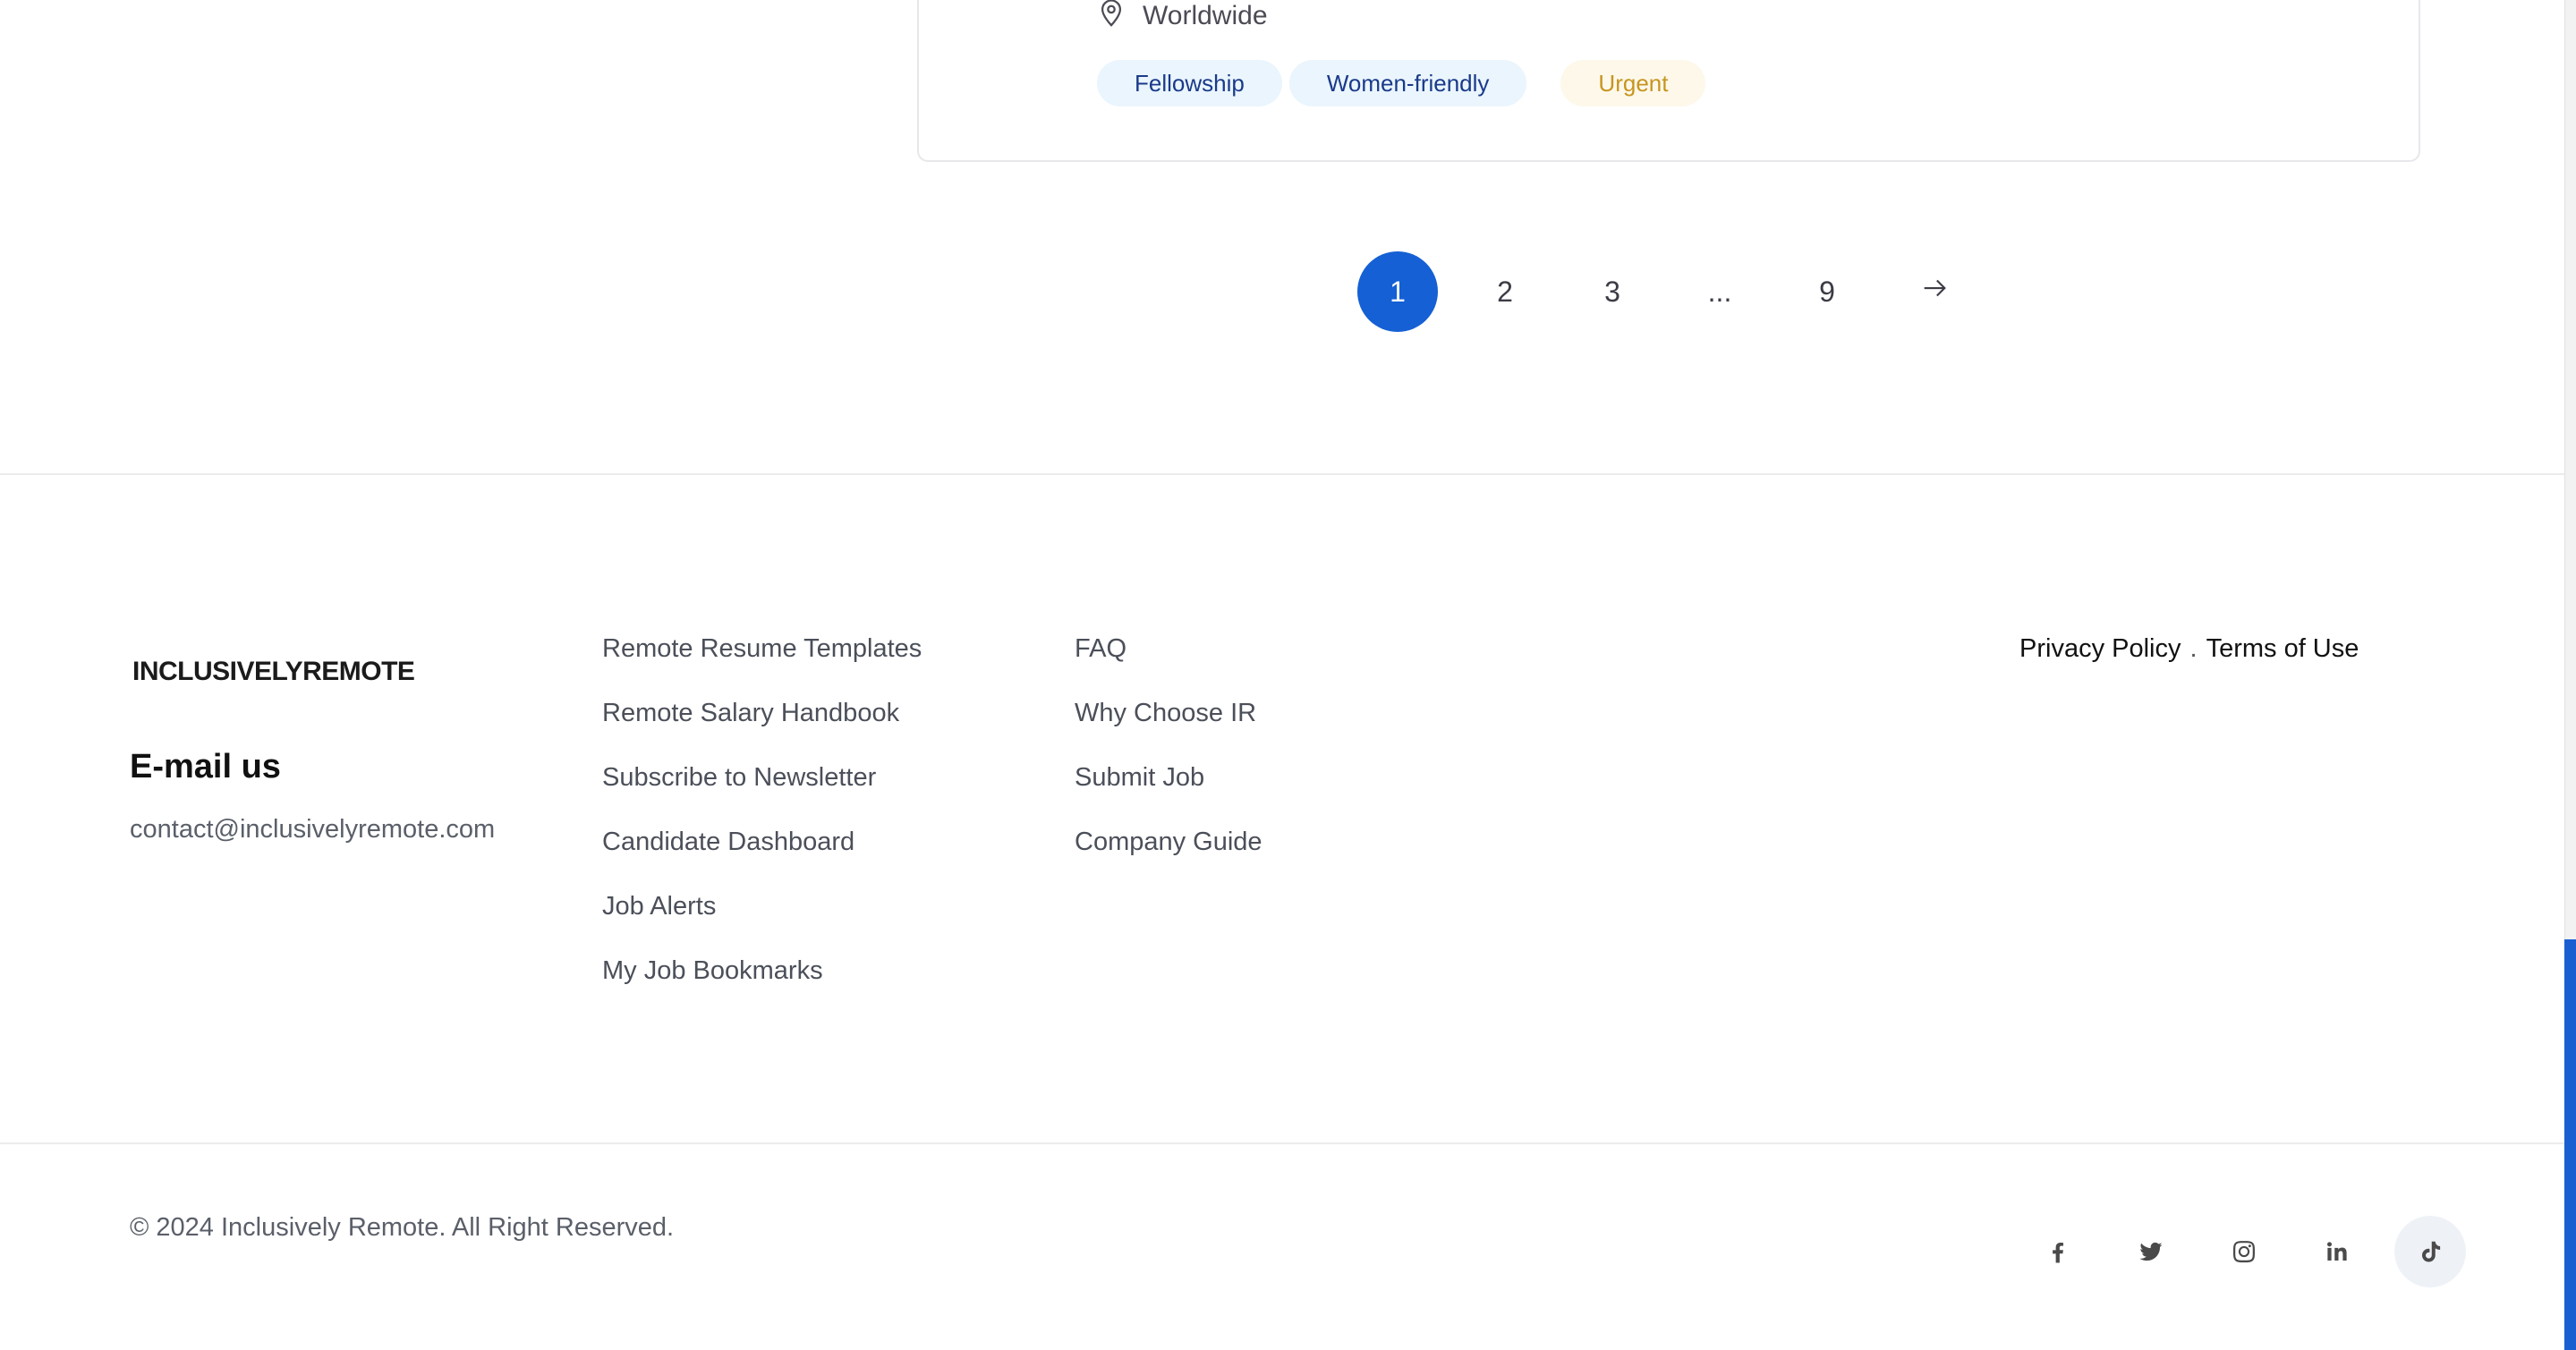 This screenshot has width=2576, height=1350. Describe the element at coordinates (1827, 291) in the screenshot. I see `page-9: 9` at that location.